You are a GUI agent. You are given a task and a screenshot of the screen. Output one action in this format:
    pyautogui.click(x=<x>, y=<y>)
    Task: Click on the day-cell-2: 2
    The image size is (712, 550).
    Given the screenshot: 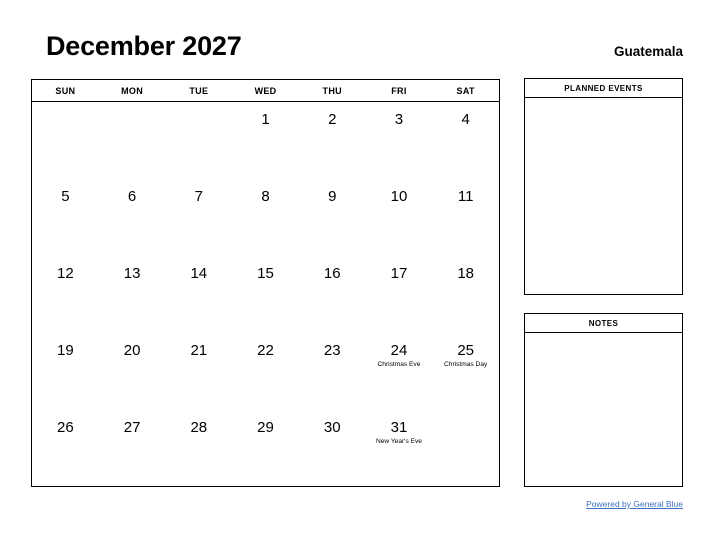 What is the action you would take?
    pyautogui.click(x=332, y=140)
    